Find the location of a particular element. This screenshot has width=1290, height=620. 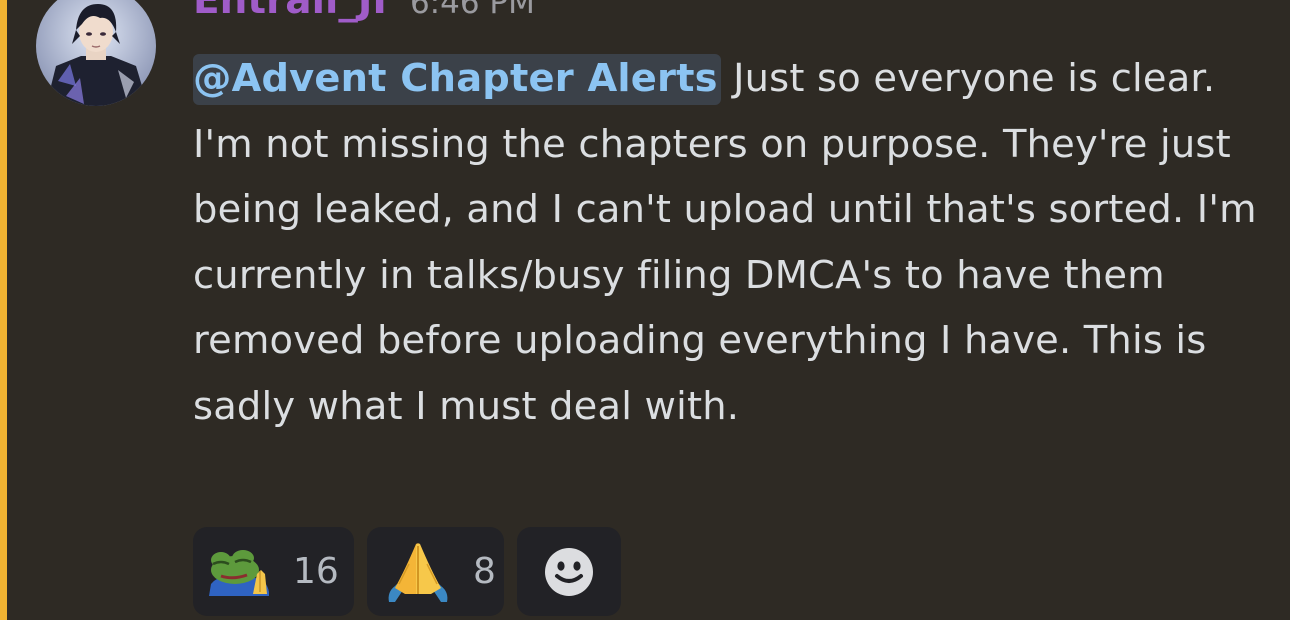

username: Entrail_JI is located at coordinates (290, 11).